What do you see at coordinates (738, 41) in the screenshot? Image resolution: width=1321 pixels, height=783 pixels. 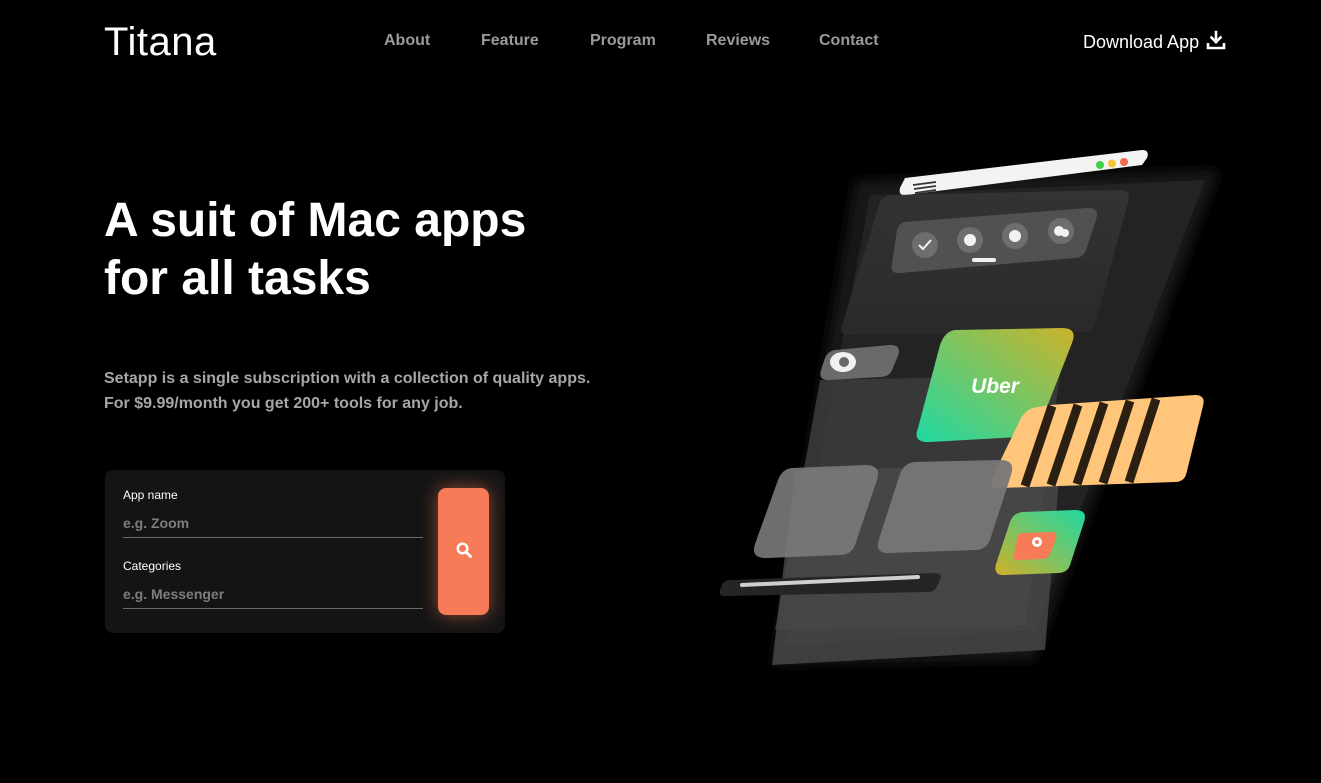 I see `nav-reviews: Reviews` at bounding box center [738, 41].